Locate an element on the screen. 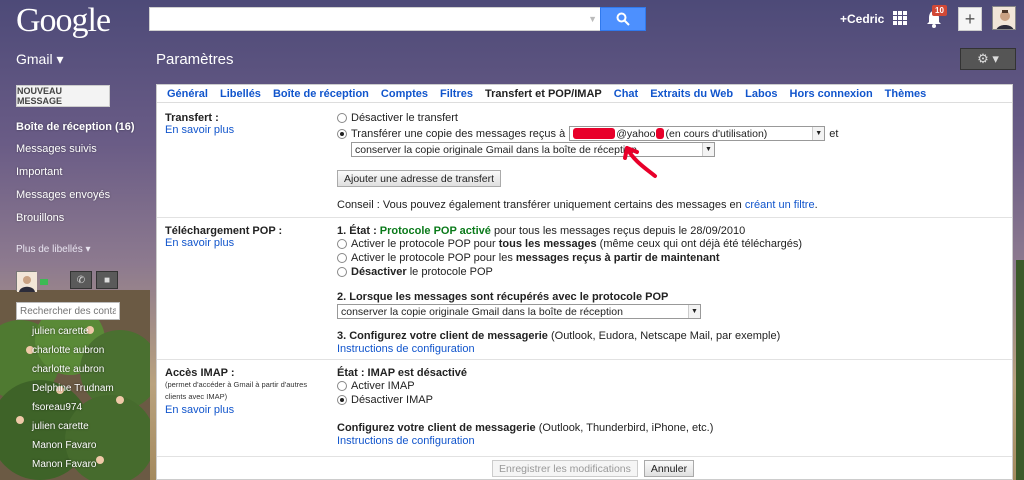 The image size is (1024, 480). imap-enable-label: Activer IMAP is located at coordinates (383, 386).